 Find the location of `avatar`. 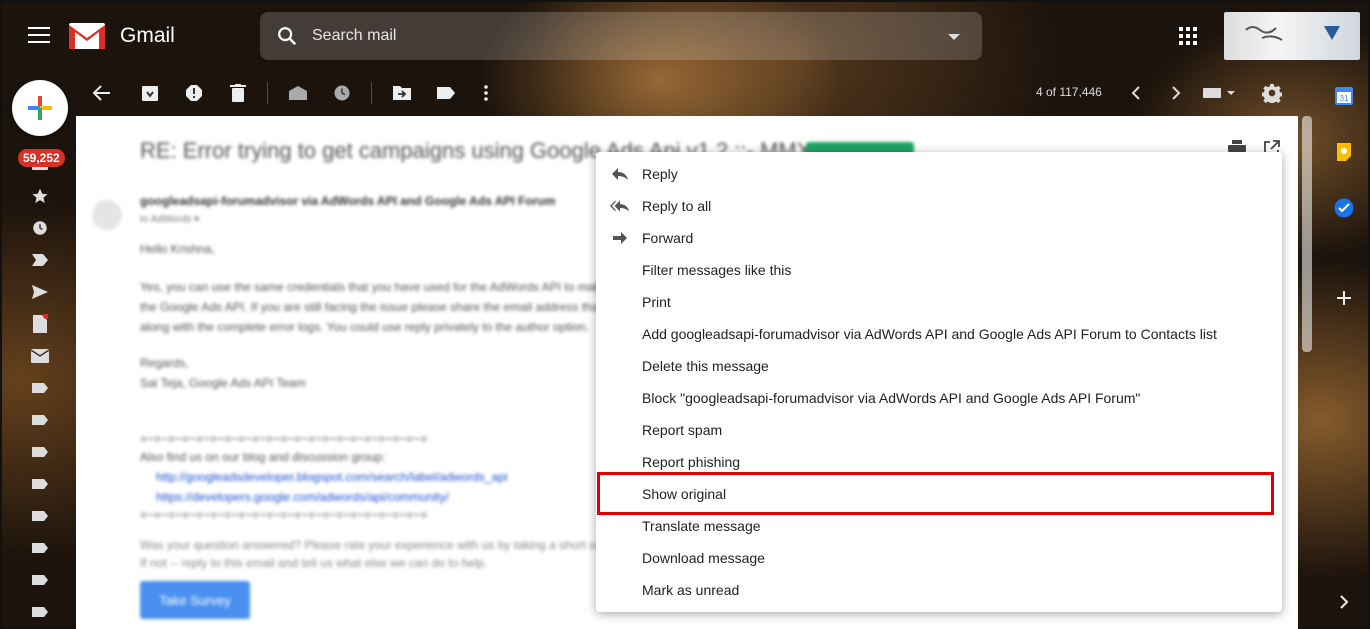

avatar is located at coordinates (107, 215).